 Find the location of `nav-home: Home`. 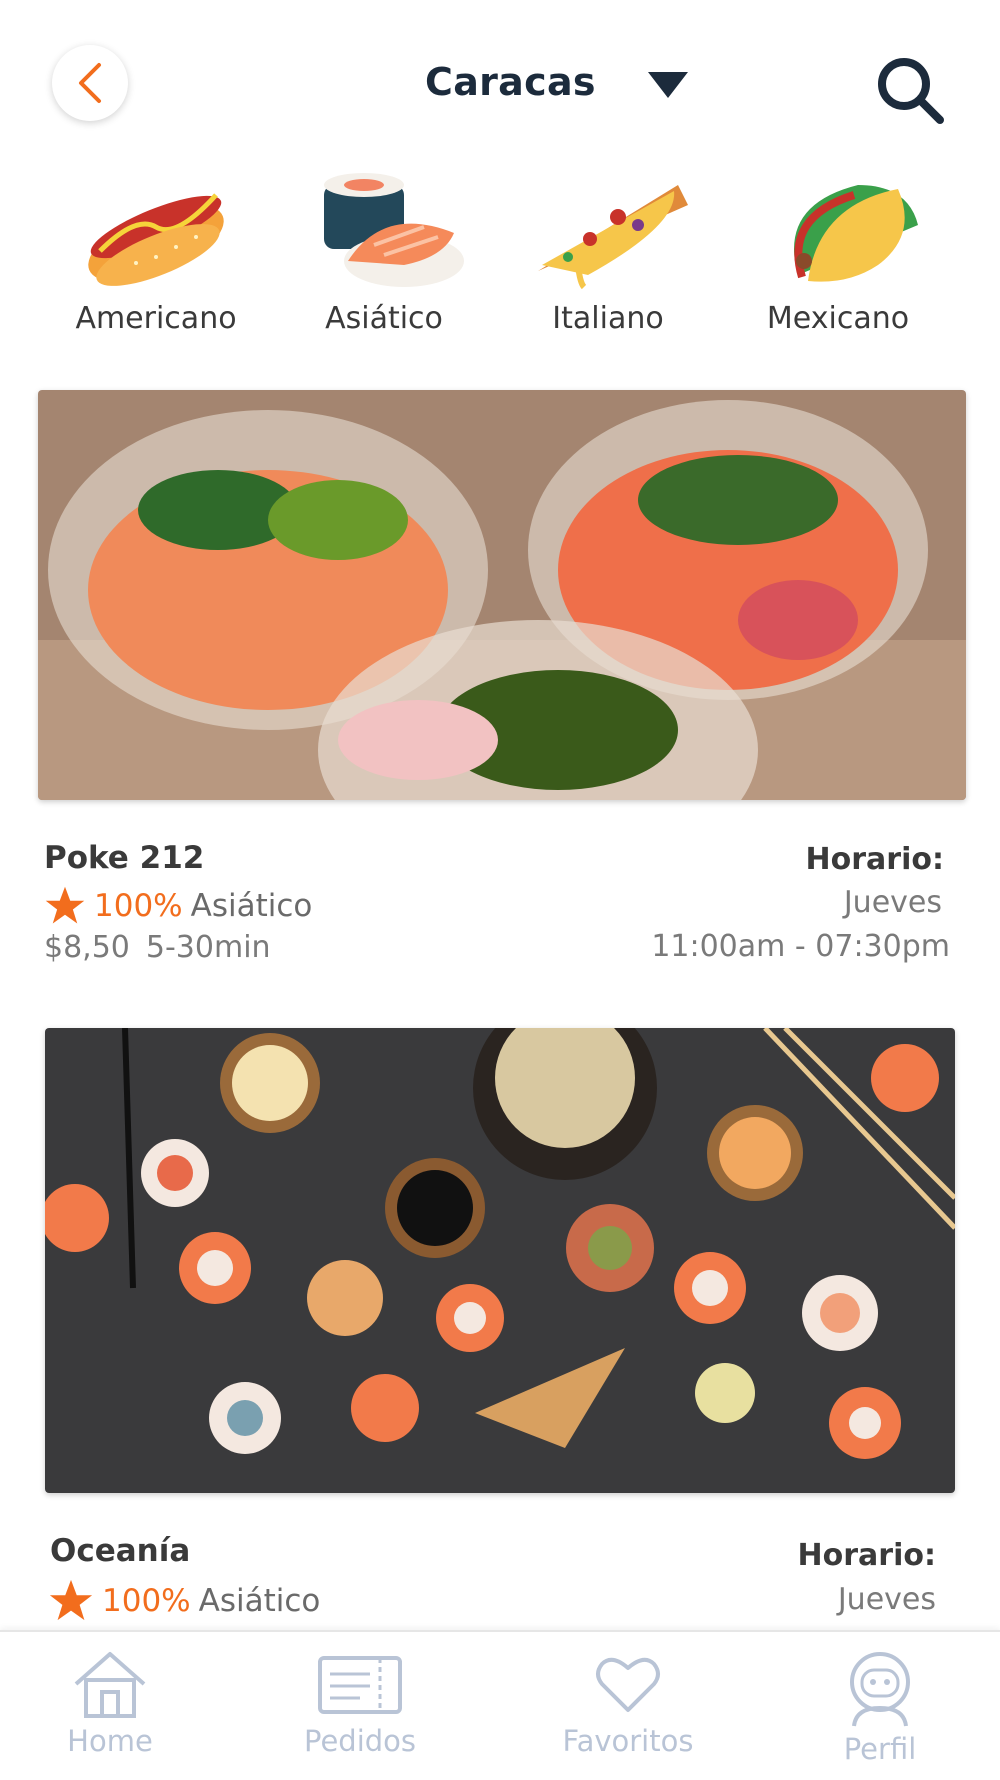

nav-home: Home is located at coordinates (110, 1703).